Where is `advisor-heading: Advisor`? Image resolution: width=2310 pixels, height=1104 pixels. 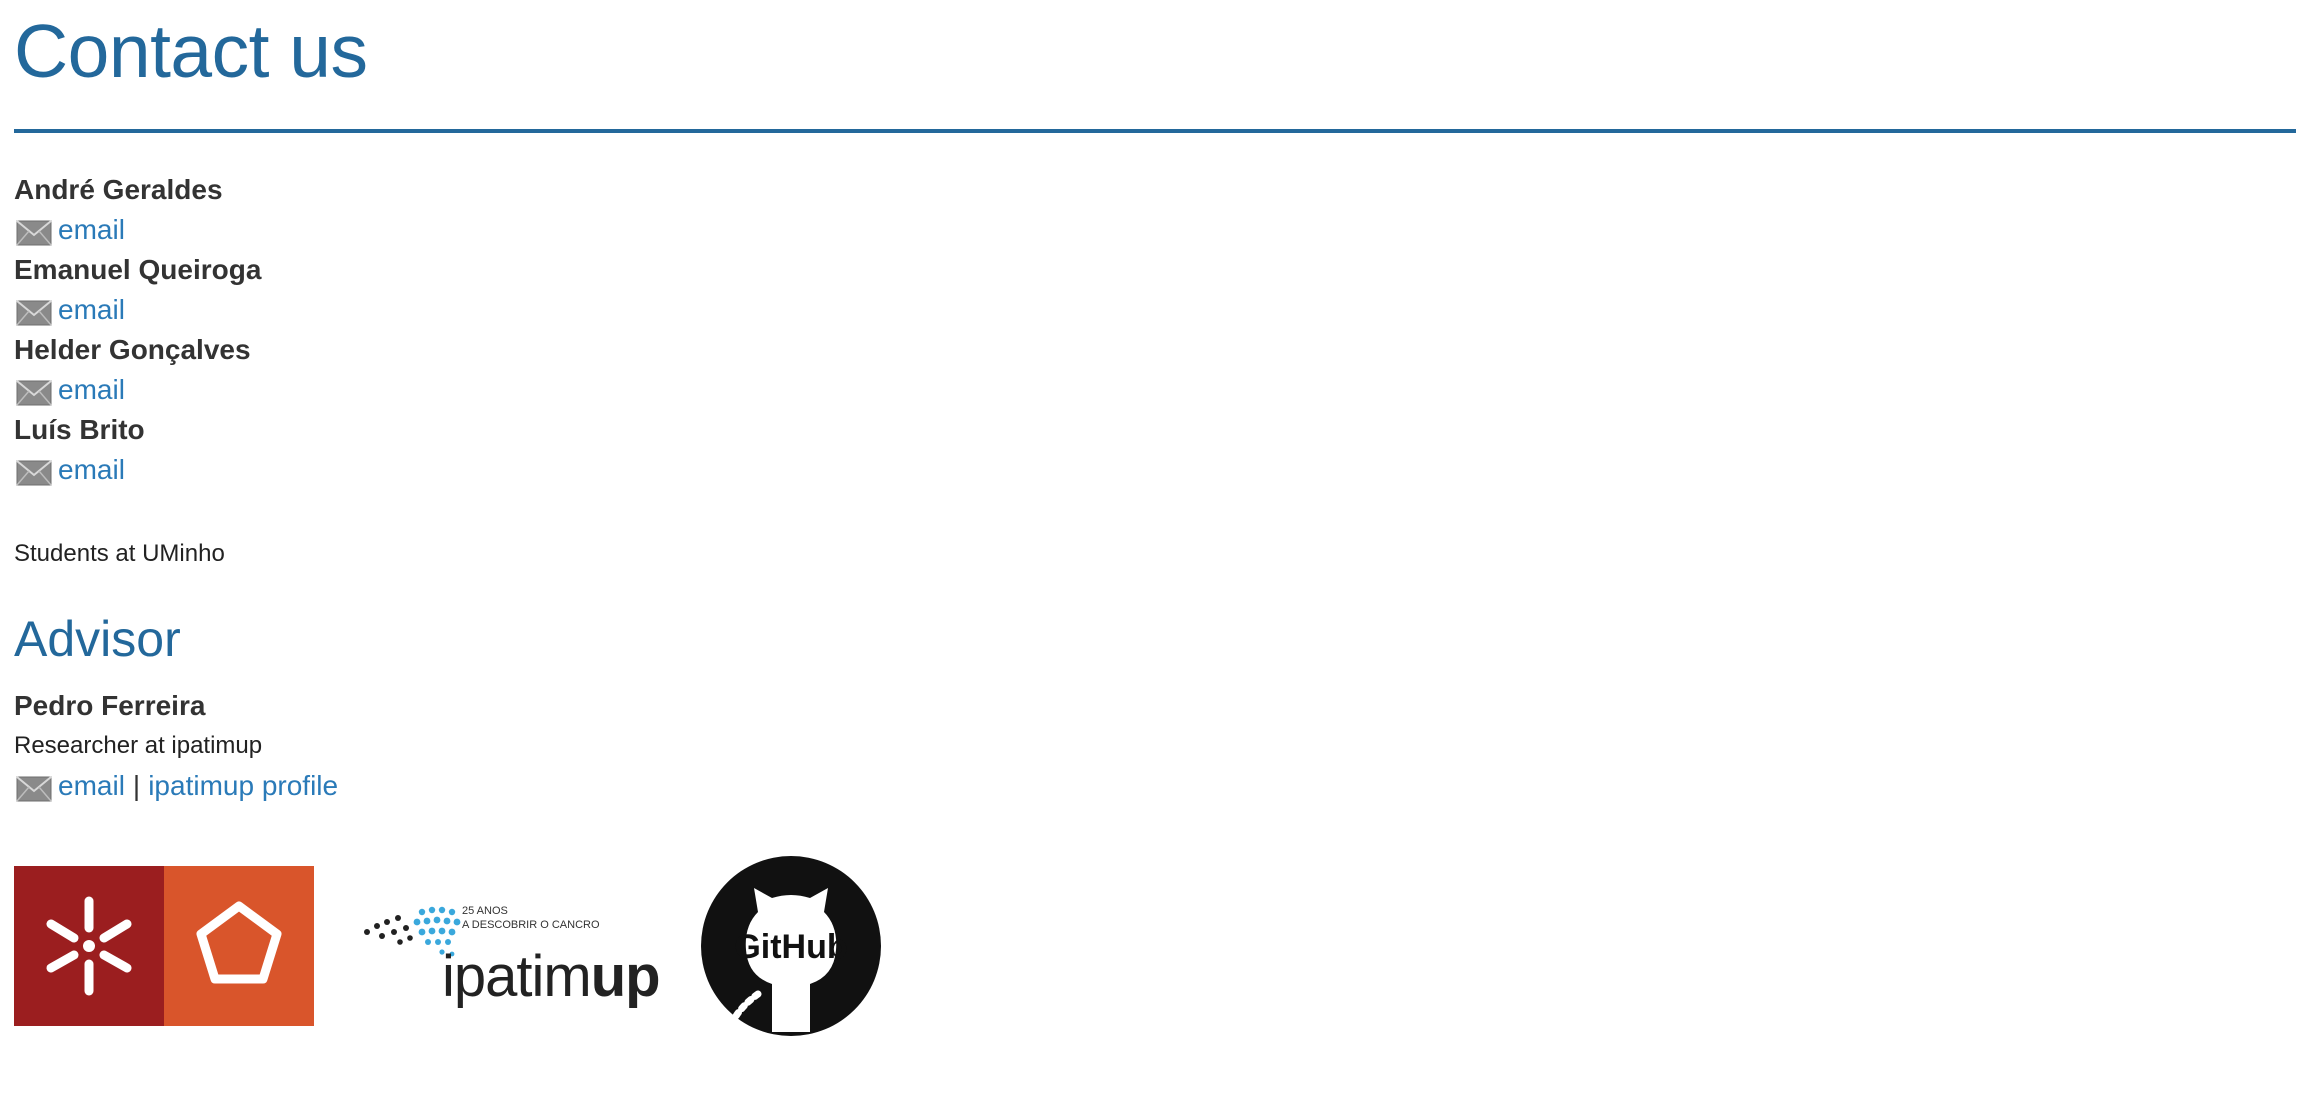
advisor-heading: Advisor is located at coordinates (97, 639).